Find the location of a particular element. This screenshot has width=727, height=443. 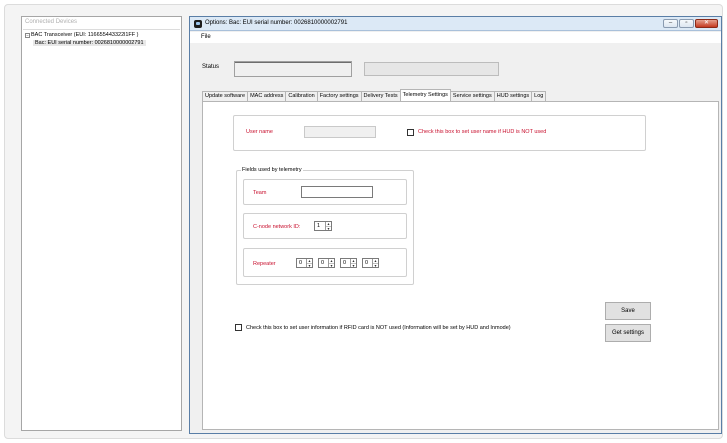

user-name-input is located at coordinates (340, 132).